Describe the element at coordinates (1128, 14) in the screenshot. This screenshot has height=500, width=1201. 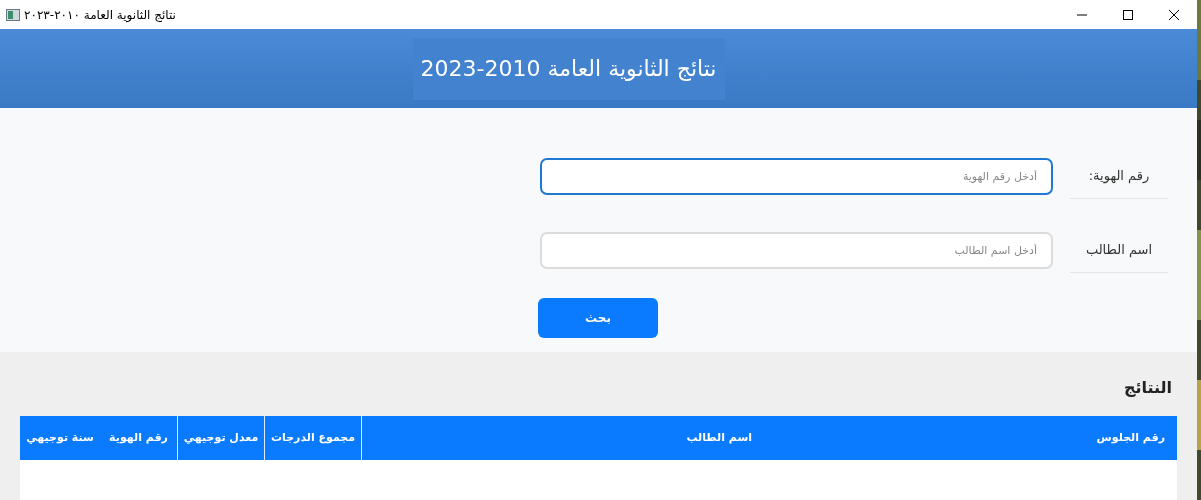
I see `maximize-icon` at that location.